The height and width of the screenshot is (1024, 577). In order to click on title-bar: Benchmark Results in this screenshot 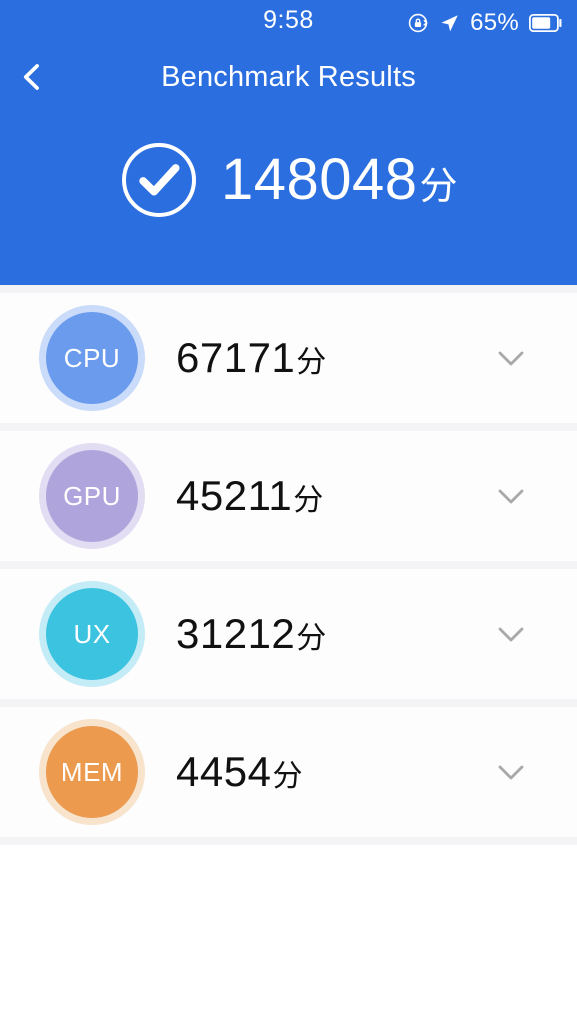, I will do `click(288, 77)`.